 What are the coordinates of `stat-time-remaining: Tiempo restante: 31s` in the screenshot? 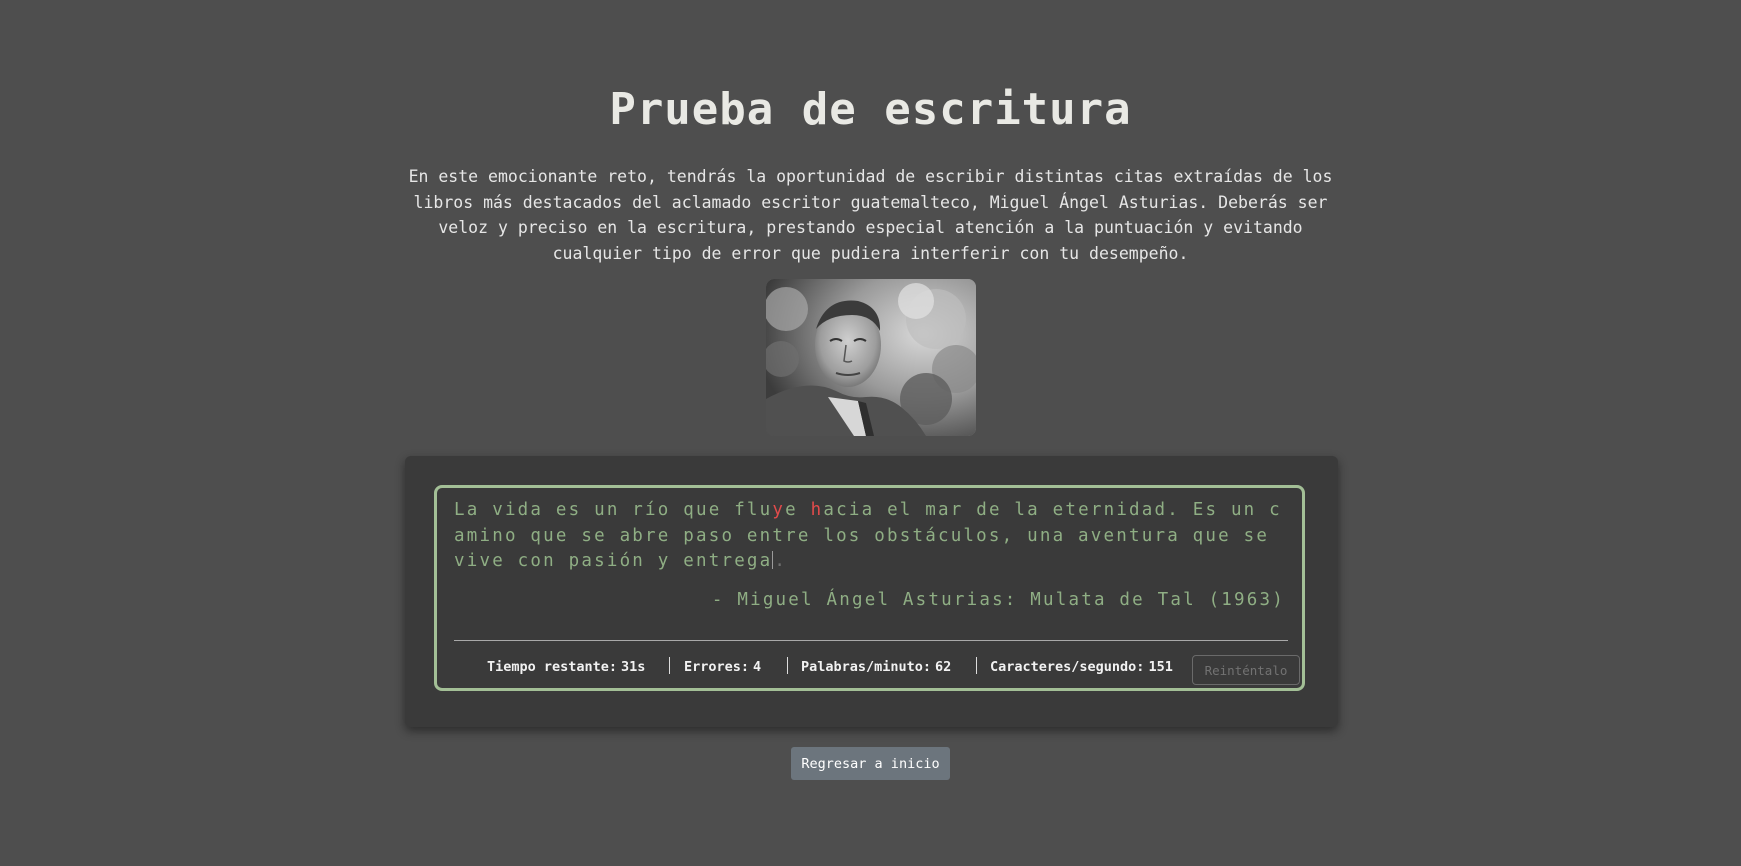 It's located at (566, 667).